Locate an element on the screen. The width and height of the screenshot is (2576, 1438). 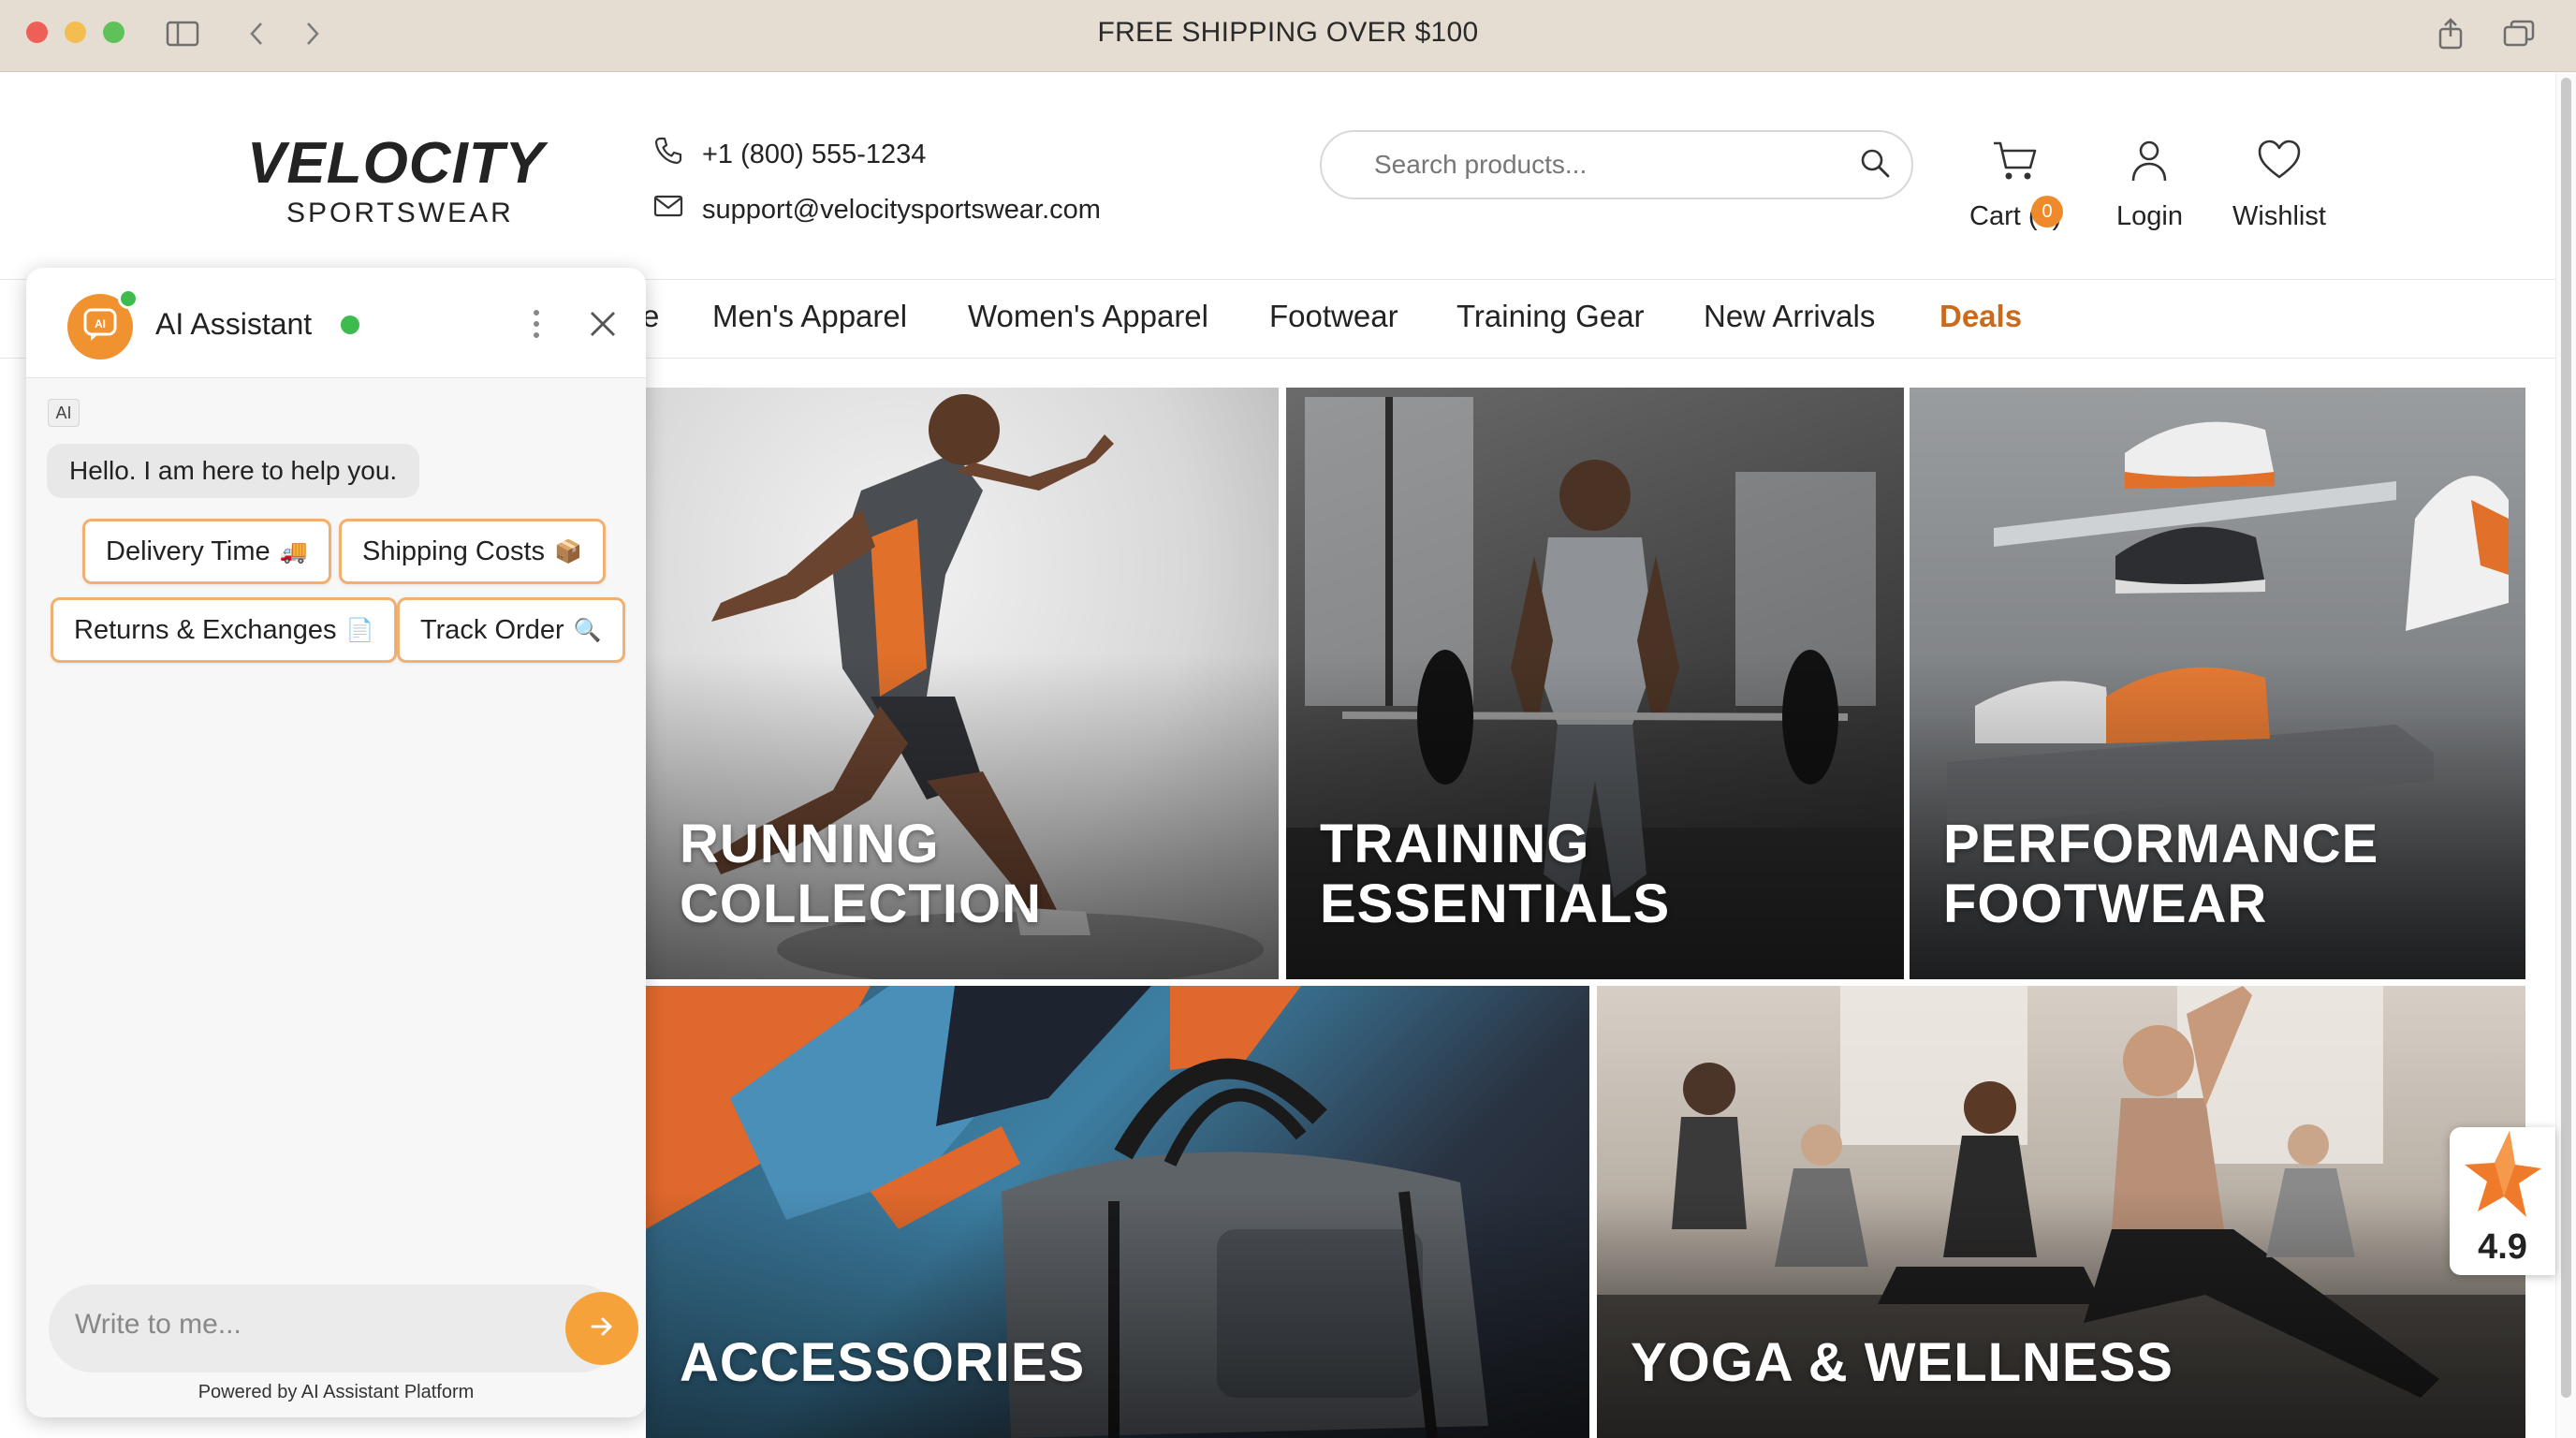
login-button: Login is located at coordinates (2149, 185).